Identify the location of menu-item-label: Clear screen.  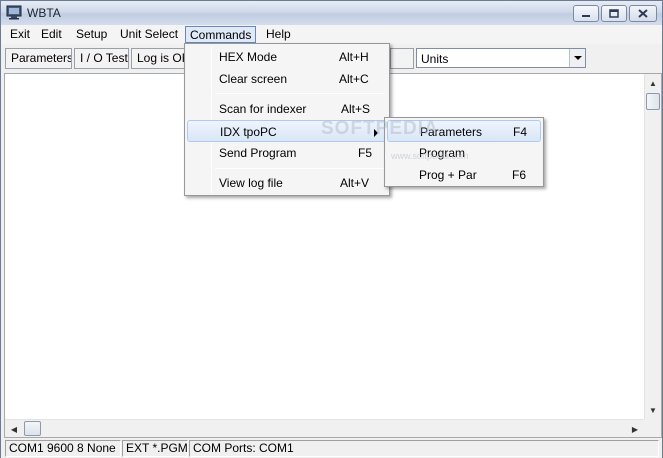
(253, 79).